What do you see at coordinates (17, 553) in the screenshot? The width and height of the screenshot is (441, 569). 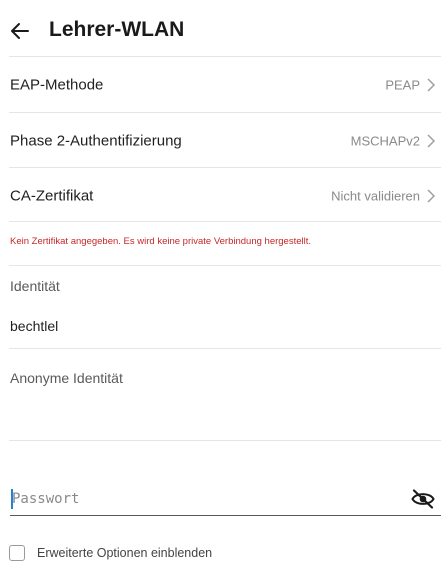 I see `advanced-options-checkbox` at bounding box center [17, 553].